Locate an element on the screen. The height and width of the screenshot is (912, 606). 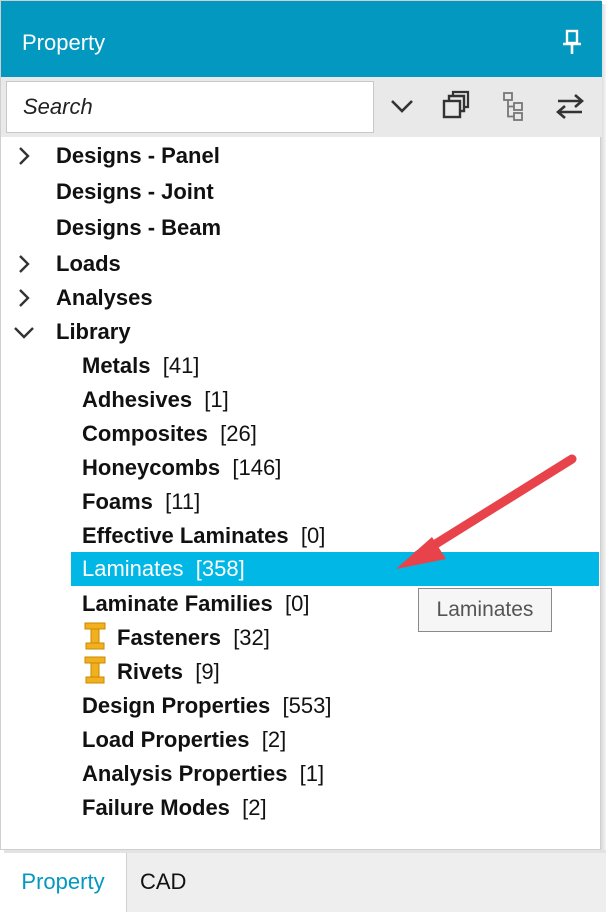
tree-item-count: [553] is located at coordinates (304, 705).